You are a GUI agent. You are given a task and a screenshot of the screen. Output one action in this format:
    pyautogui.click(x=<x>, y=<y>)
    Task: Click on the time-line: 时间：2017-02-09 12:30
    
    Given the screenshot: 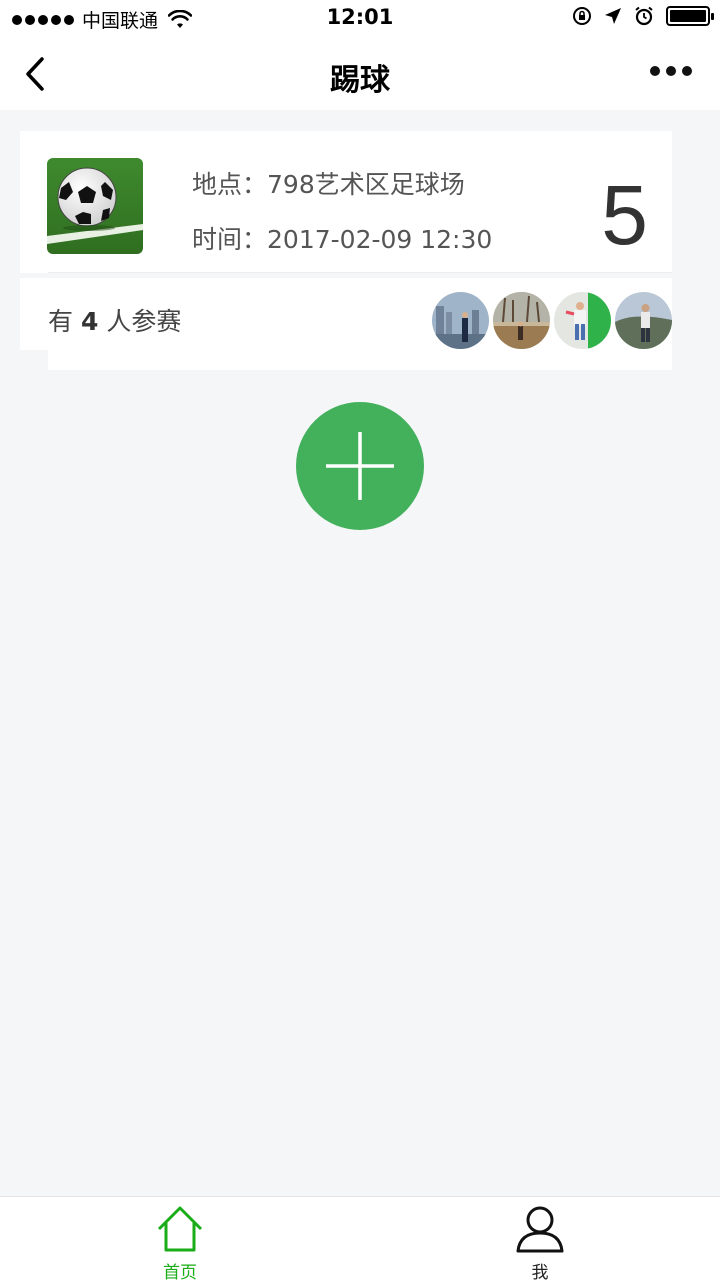 What is the action you would take?
    pyautogui.click(x=342, y=238)
    